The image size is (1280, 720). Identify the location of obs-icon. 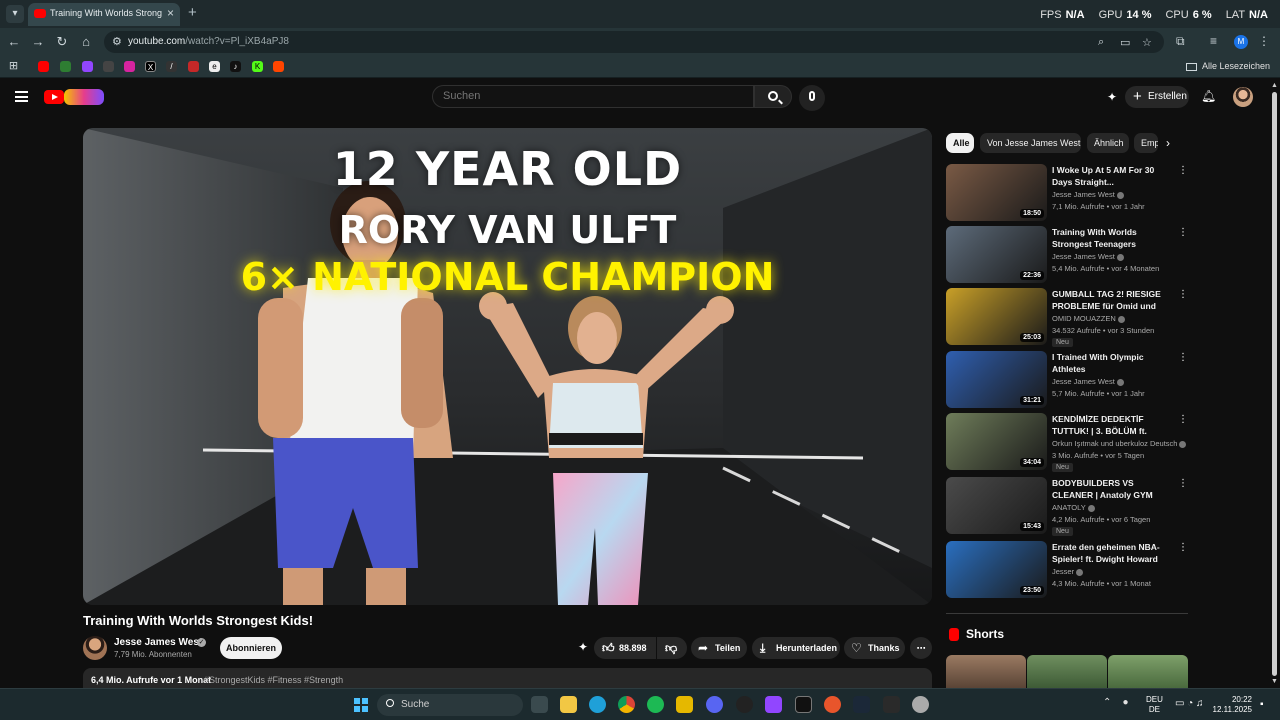
(744, 704).